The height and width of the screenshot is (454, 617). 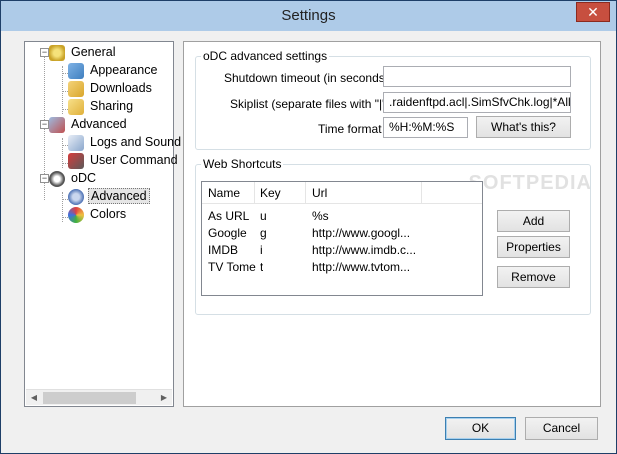 I want to click on shortcut-name: As URL, so click(x=229, y=216).